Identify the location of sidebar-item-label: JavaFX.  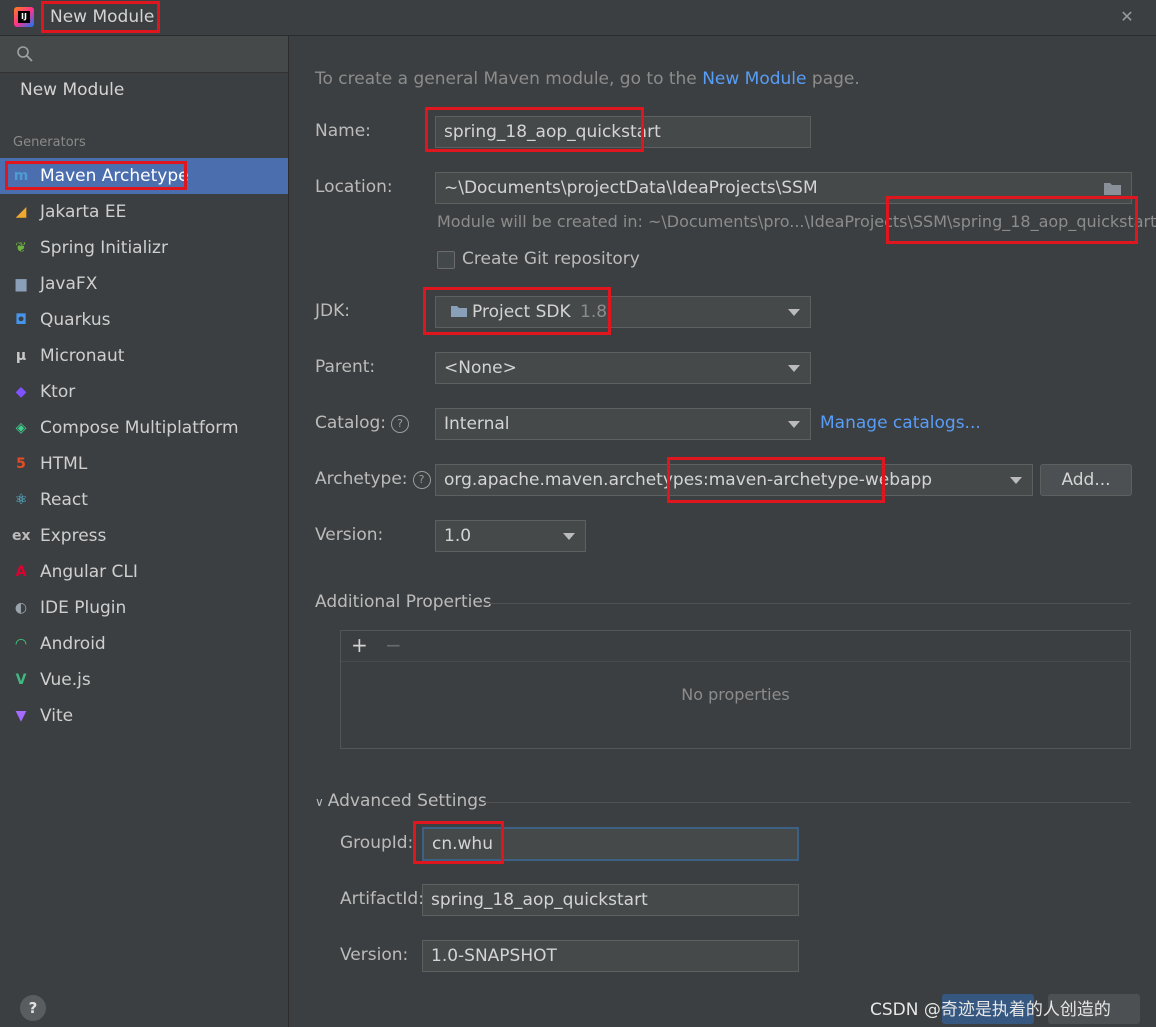
(69, 284).